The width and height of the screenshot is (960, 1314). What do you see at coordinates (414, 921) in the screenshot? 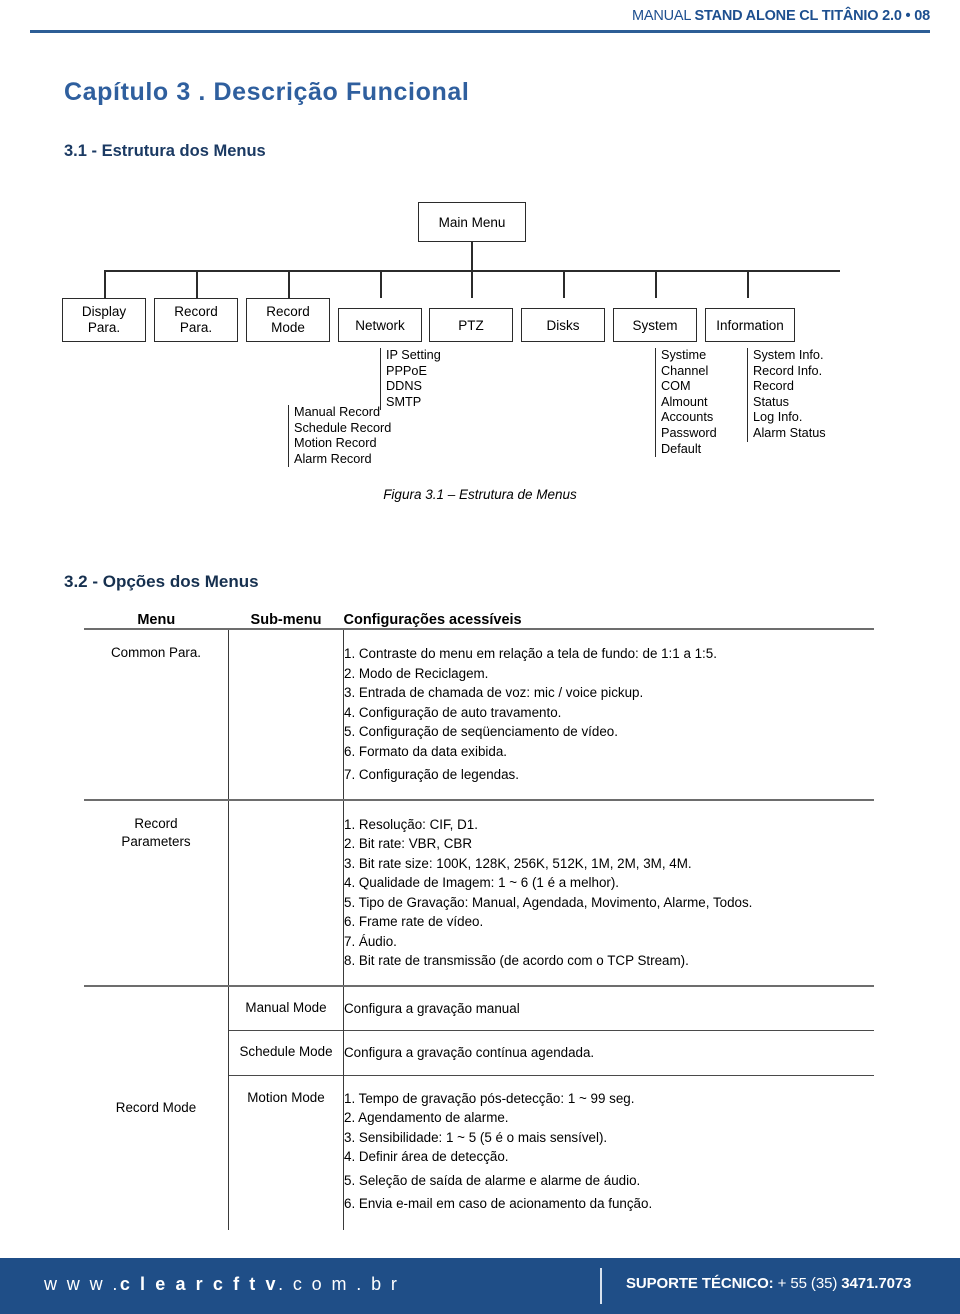
I see `config-item: 6. Frame rate de vídeo.` at bounding box center [414, 921].